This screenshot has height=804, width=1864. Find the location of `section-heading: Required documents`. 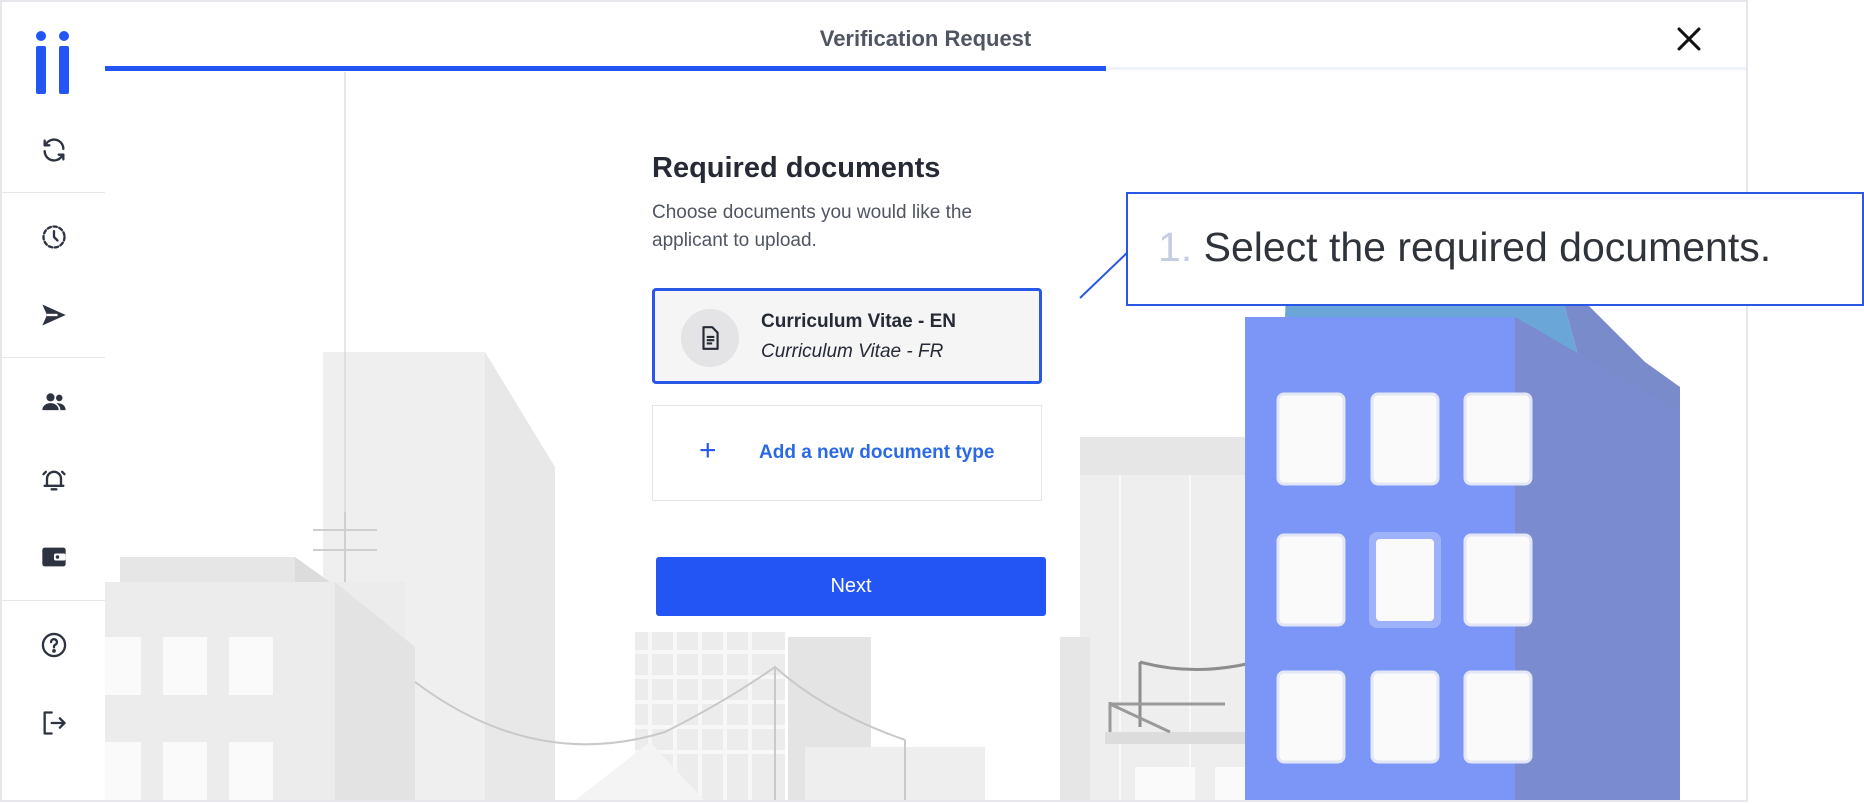

section-heading: Required documents is located at coordinates (796, 168).